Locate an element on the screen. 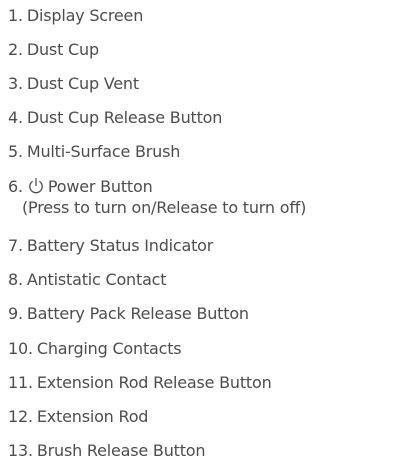  item-label: Extension Rod Release Button is located at coordinates (154, 382).